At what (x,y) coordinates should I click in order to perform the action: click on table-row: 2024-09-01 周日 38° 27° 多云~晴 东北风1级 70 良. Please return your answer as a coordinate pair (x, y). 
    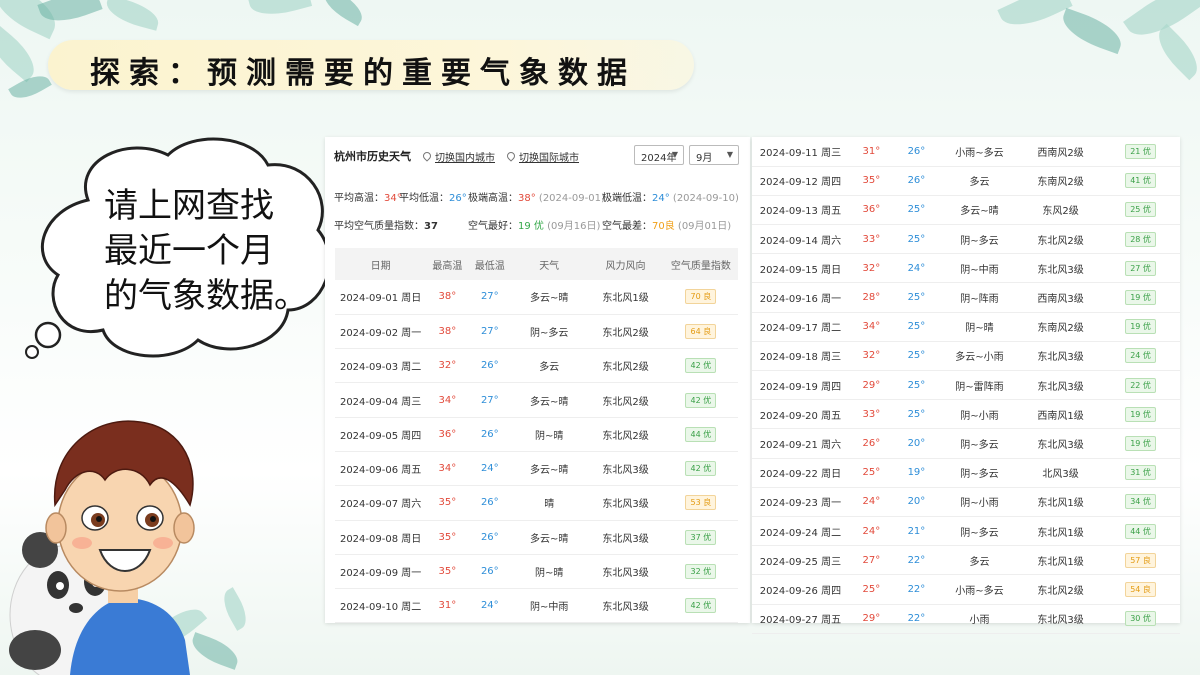
    Looking at the image, I should click on (536, 297).